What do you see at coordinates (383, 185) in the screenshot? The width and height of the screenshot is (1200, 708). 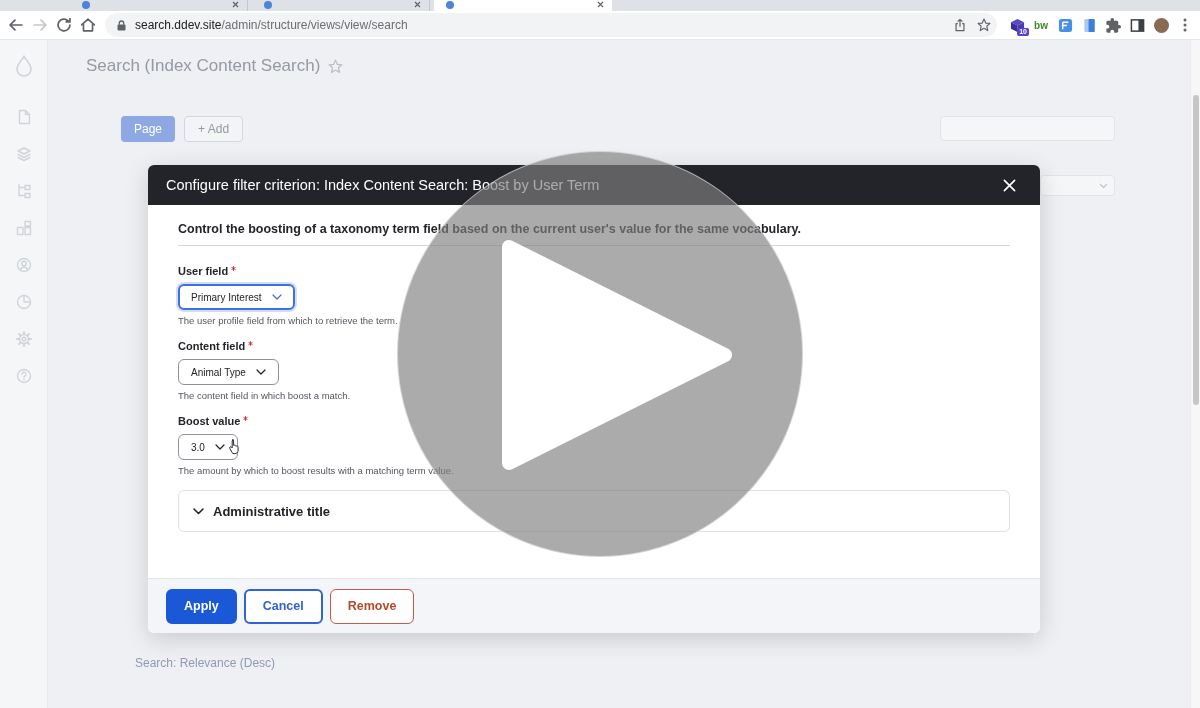 I see `dialog-title: Configure filter criterion: Index Content Search: Boost by User Term` at bounding box center [383, 185].